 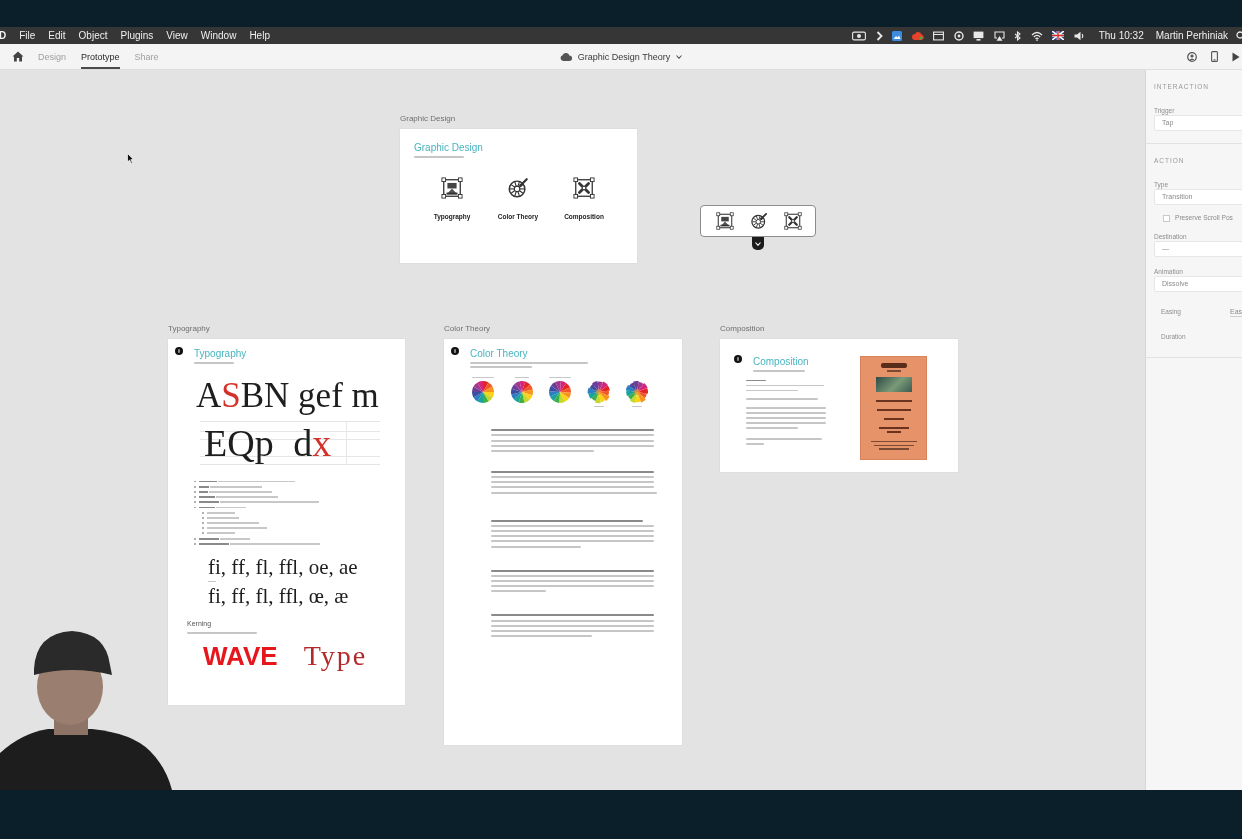 What do you see at coordinates (3, 35) in the screenshot?
I see `app-menu: D` at bounding box center [3, 35].